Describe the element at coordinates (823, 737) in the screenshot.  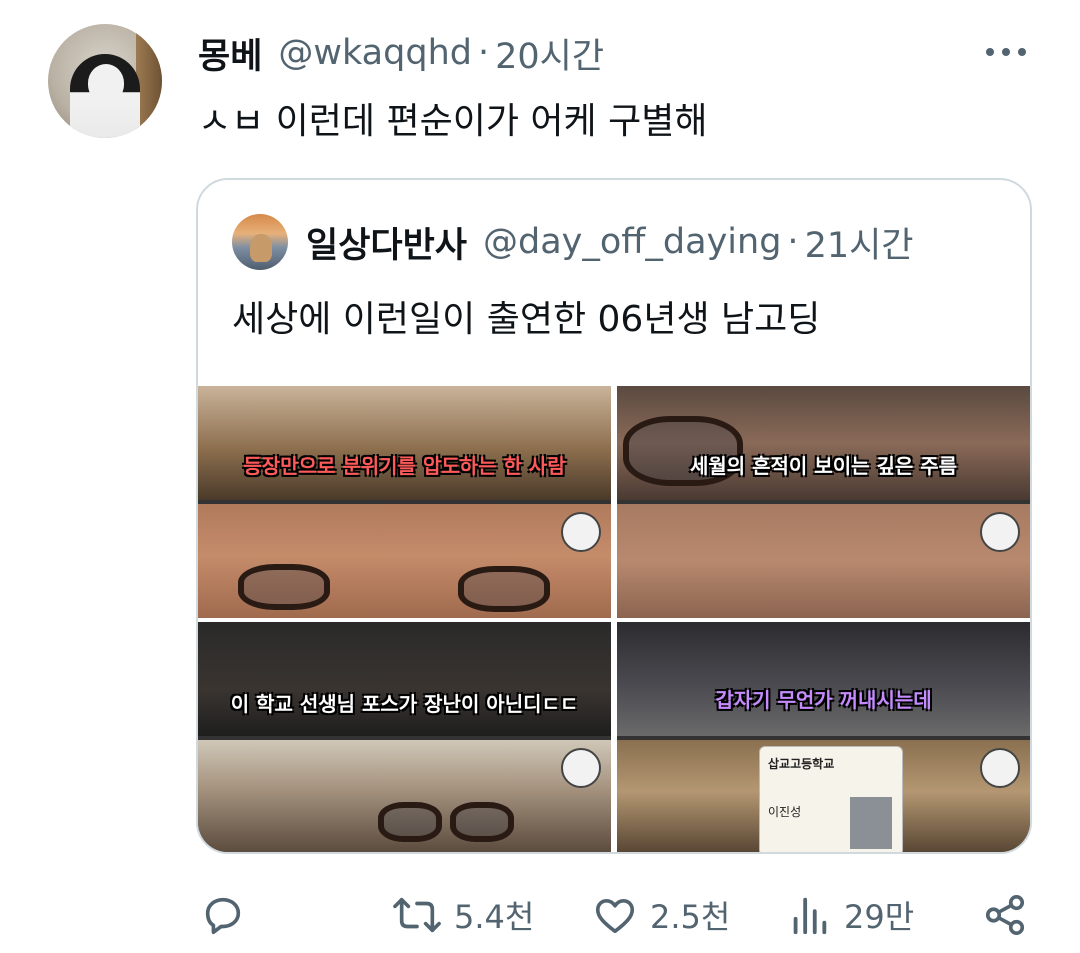
I see `media-image-4: 삽교고등학교 이진성 갑자기 무언가 꺼내시는데` at that location.